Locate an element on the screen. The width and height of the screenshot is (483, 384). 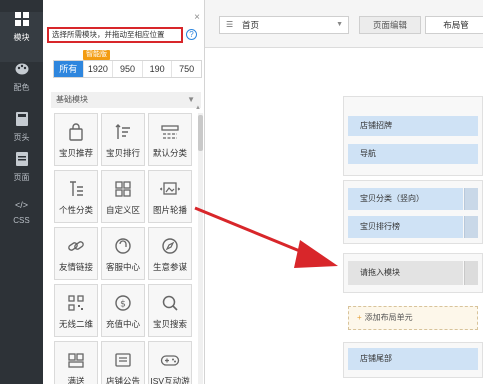
module-tile: 客服中心 is located at coordinates (123, 253).